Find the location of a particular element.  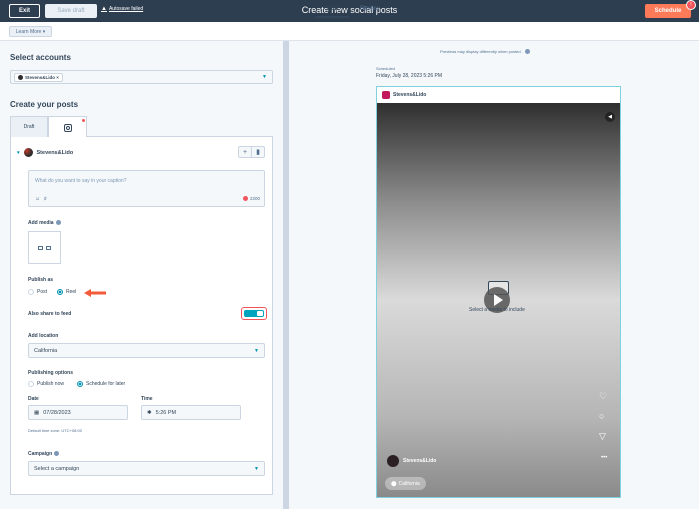

character-count-value: 2200 is located at coordinates (254, 198).